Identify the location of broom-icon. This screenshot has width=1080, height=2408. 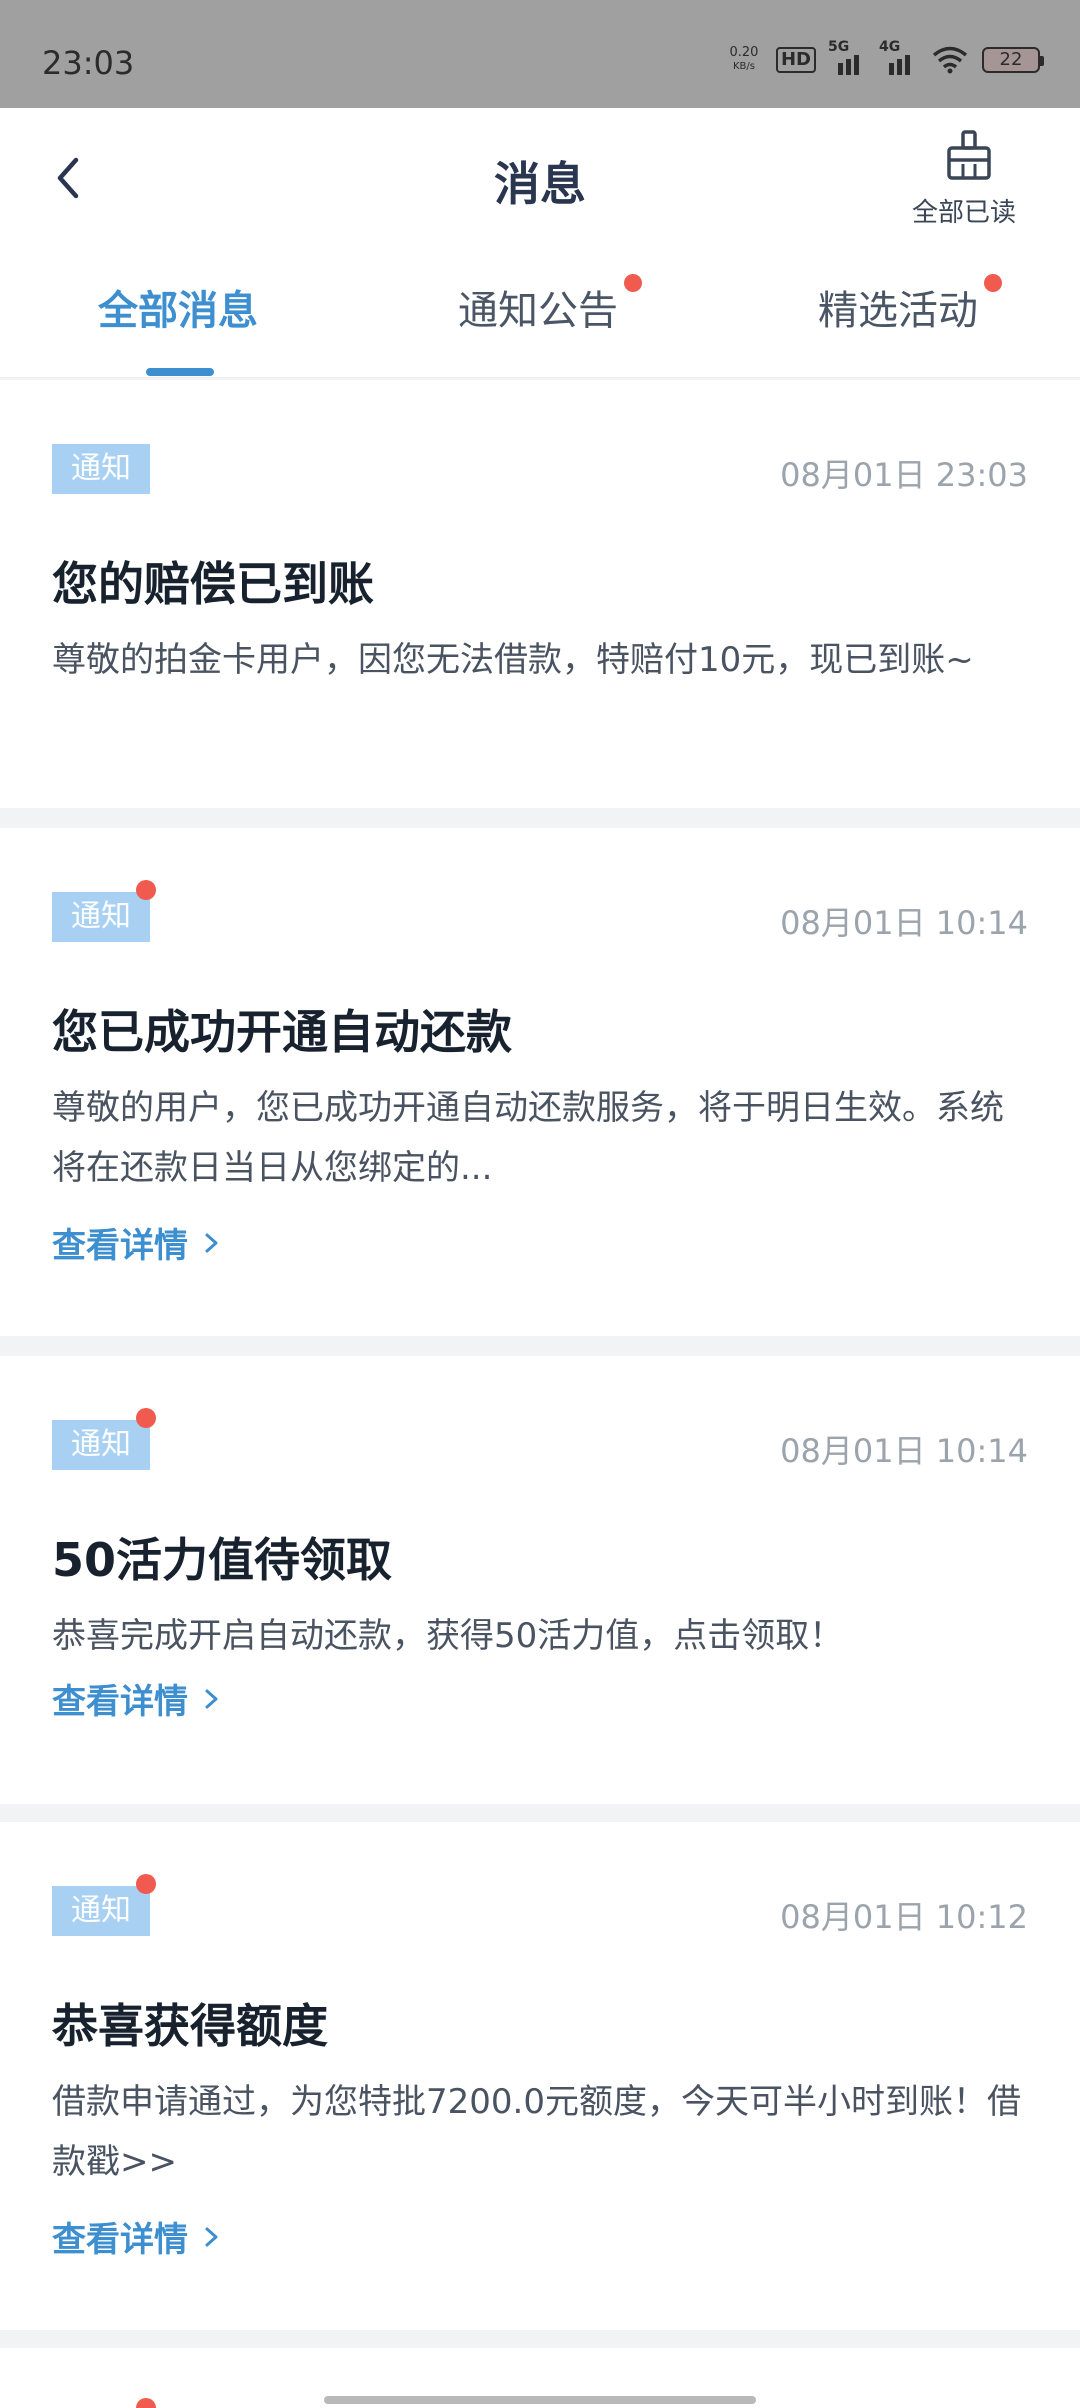
(969, 155).